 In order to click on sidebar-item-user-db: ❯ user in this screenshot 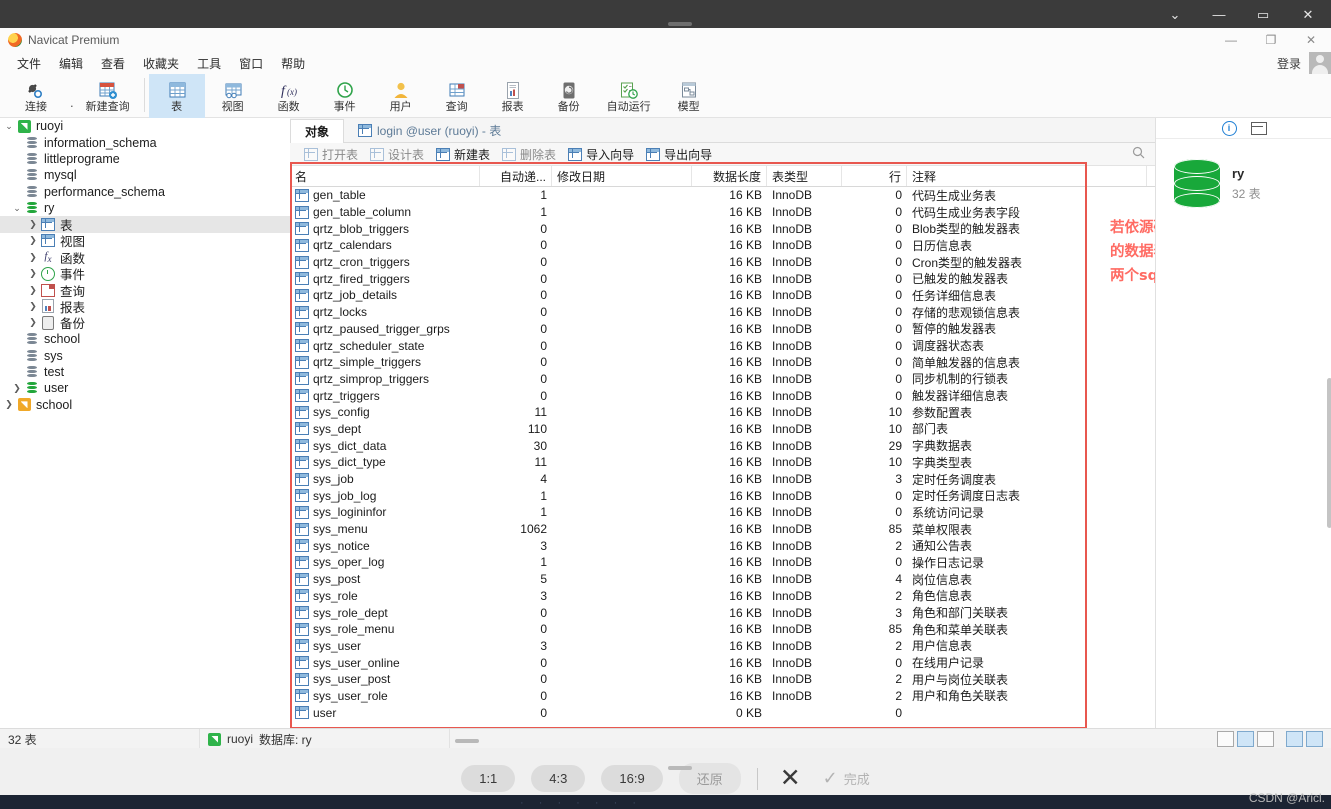, I will do `click(145, 388)`.